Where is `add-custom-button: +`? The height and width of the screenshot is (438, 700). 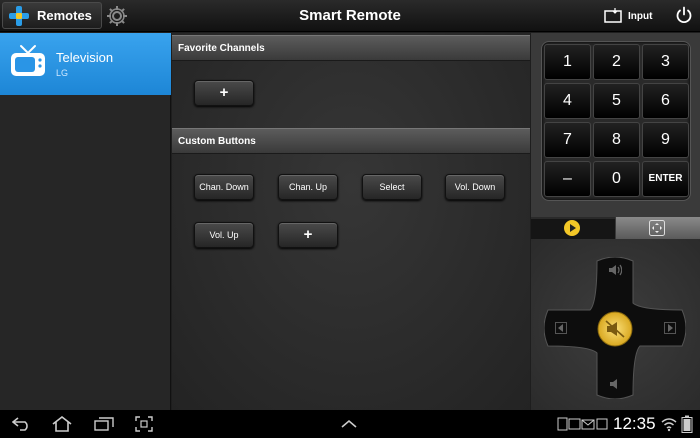
add-custom-button: + is located at coordinates (308, 235).